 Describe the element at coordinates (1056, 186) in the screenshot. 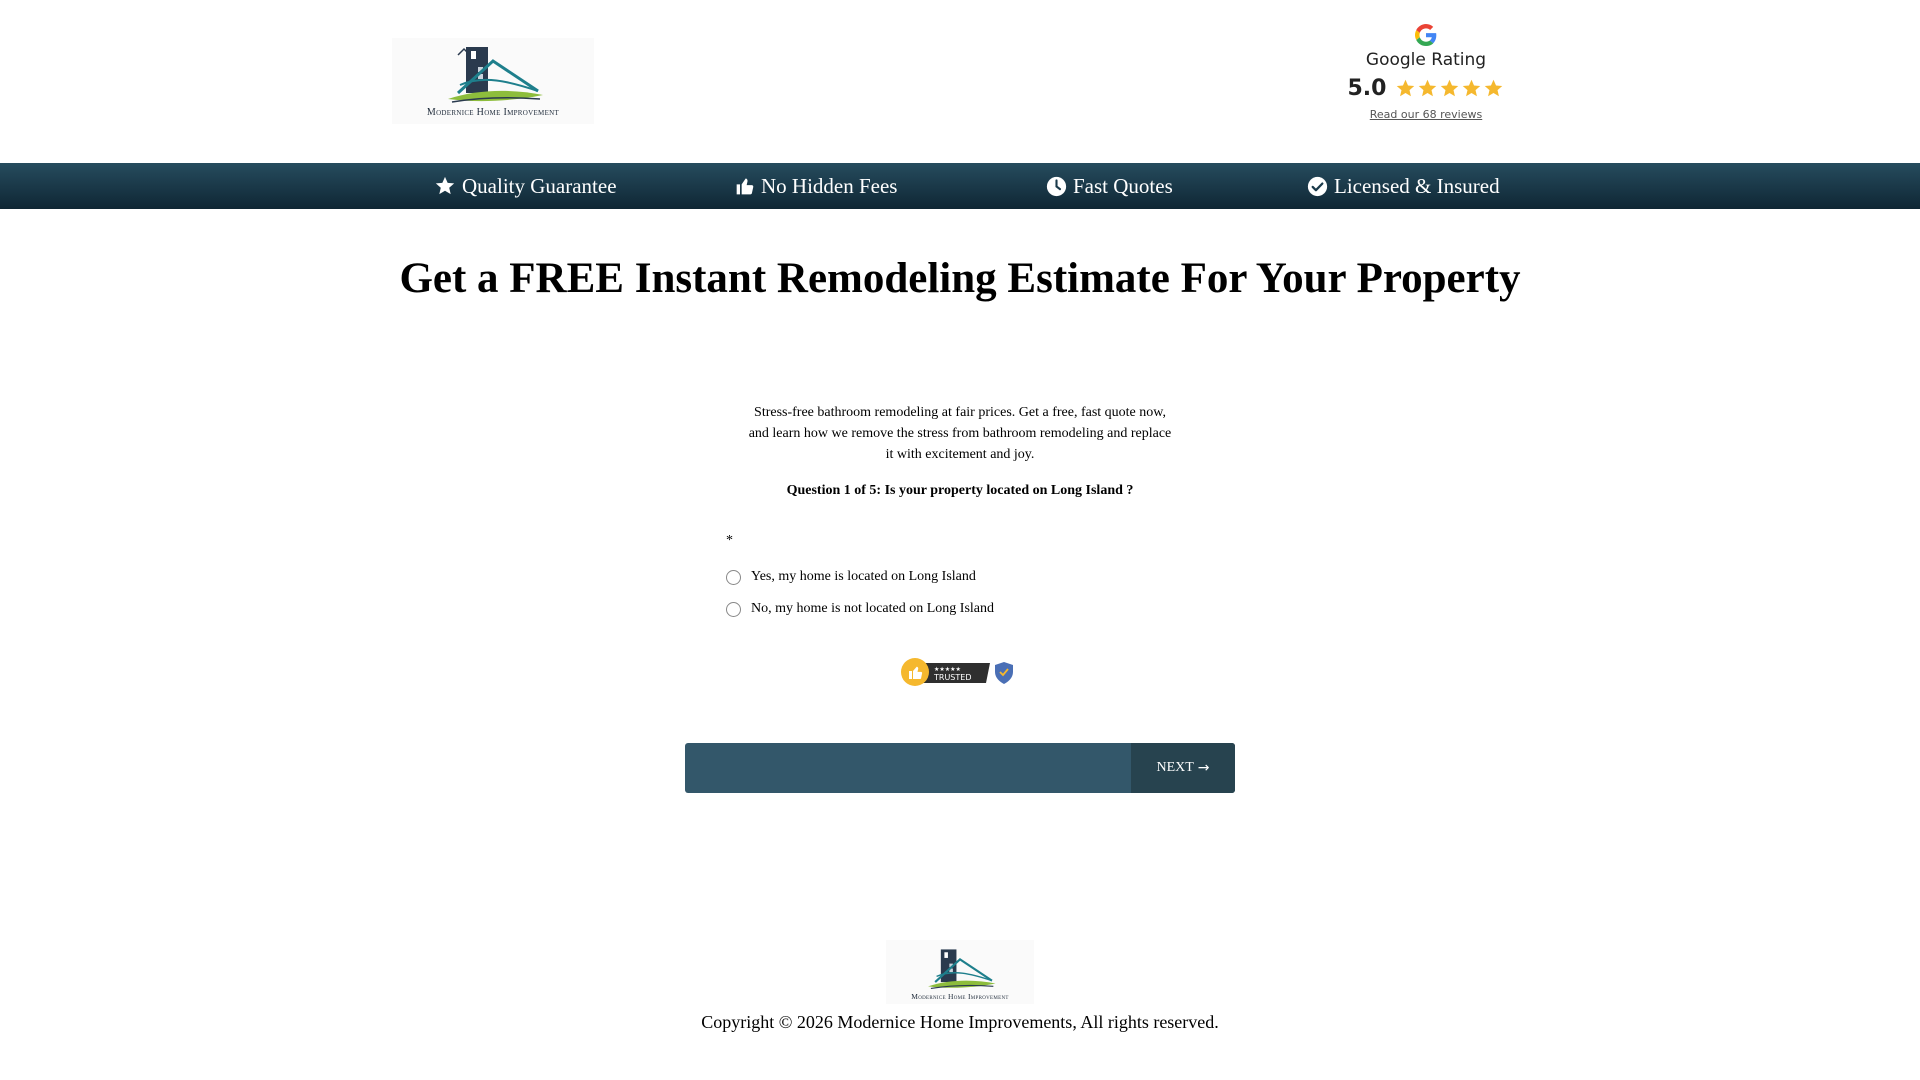

I see `clock-icon` at that location.